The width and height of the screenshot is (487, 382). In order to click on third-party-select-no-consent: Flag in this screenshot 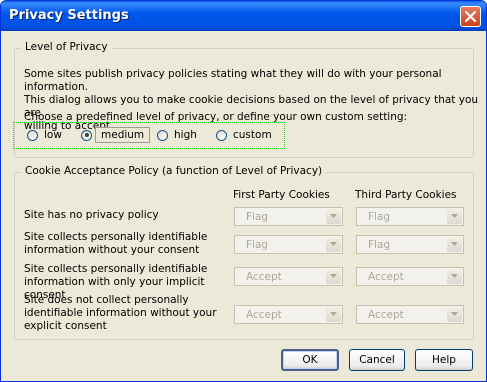, I will do `click(410, 244)`.